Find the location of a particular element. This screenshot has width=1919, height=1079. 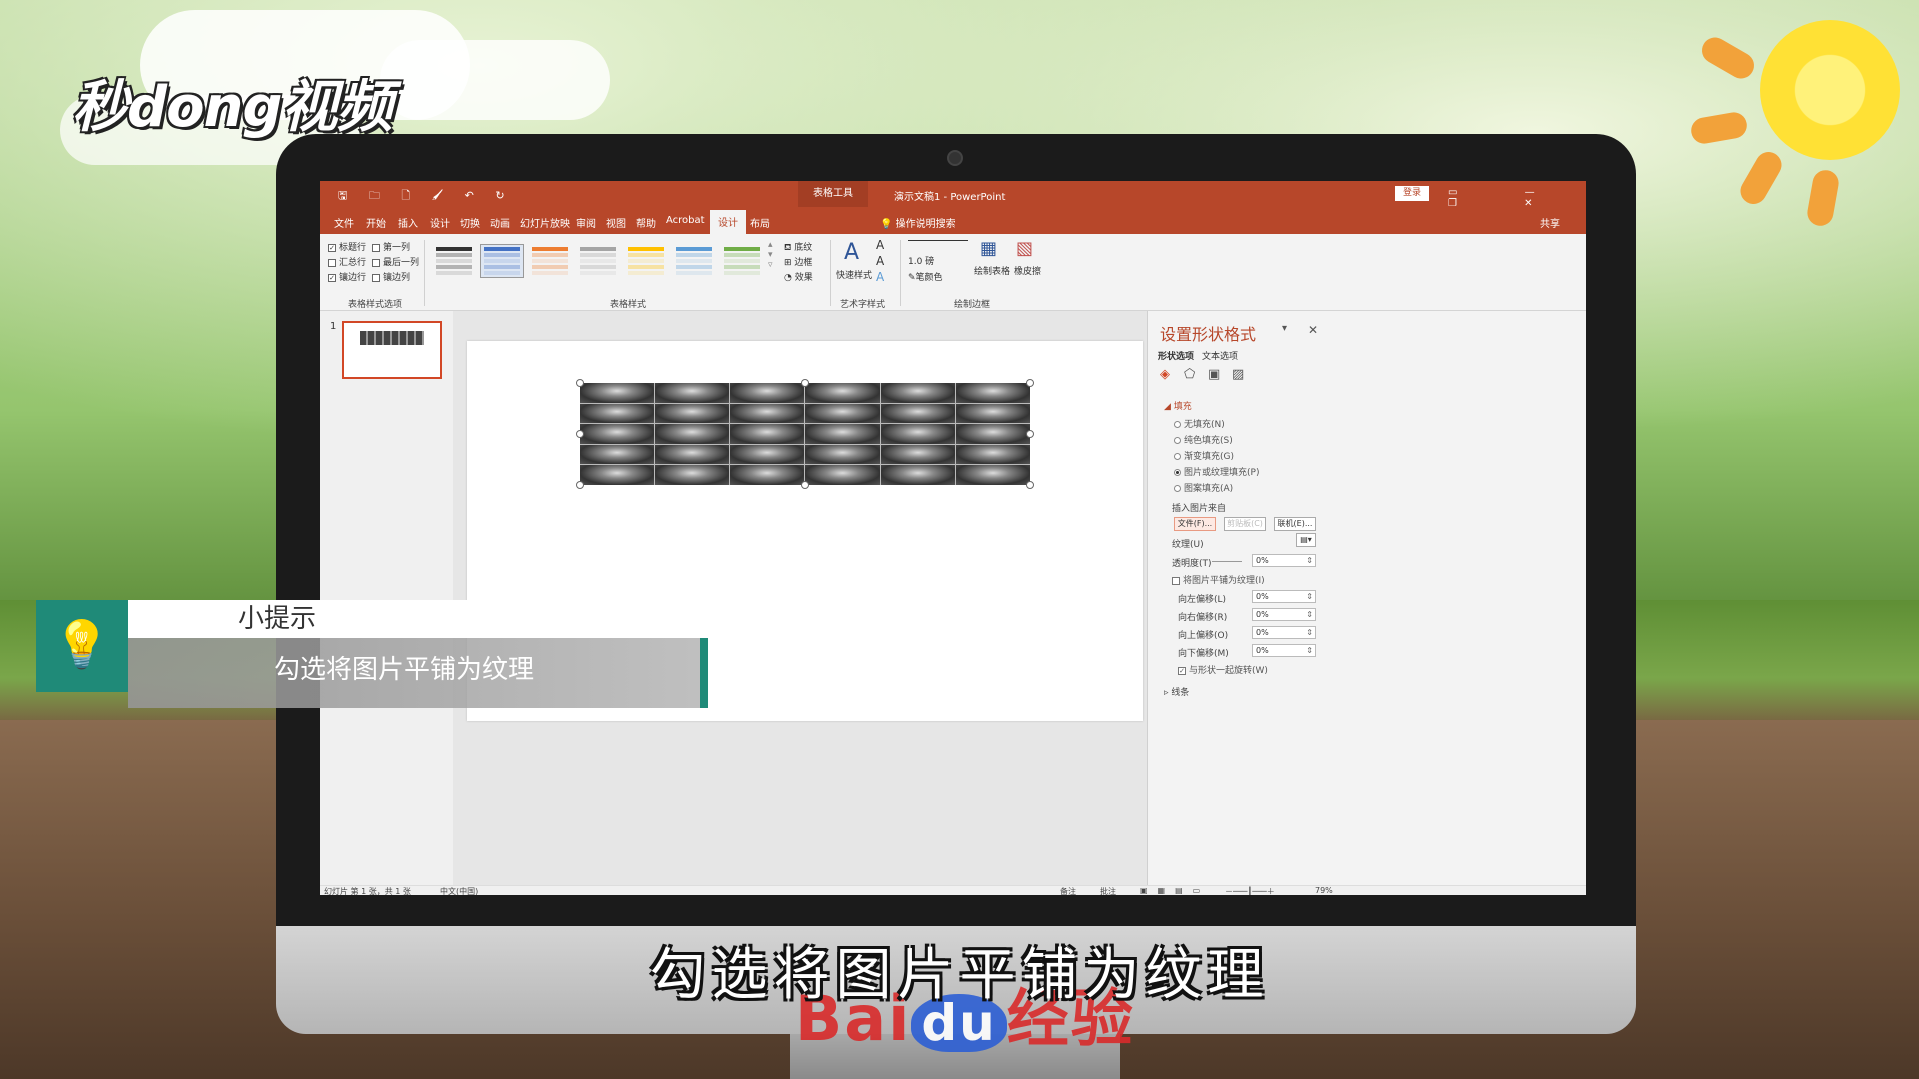

tab-slideshow: 幻灯片放映 is located at coordinates (545, 222).